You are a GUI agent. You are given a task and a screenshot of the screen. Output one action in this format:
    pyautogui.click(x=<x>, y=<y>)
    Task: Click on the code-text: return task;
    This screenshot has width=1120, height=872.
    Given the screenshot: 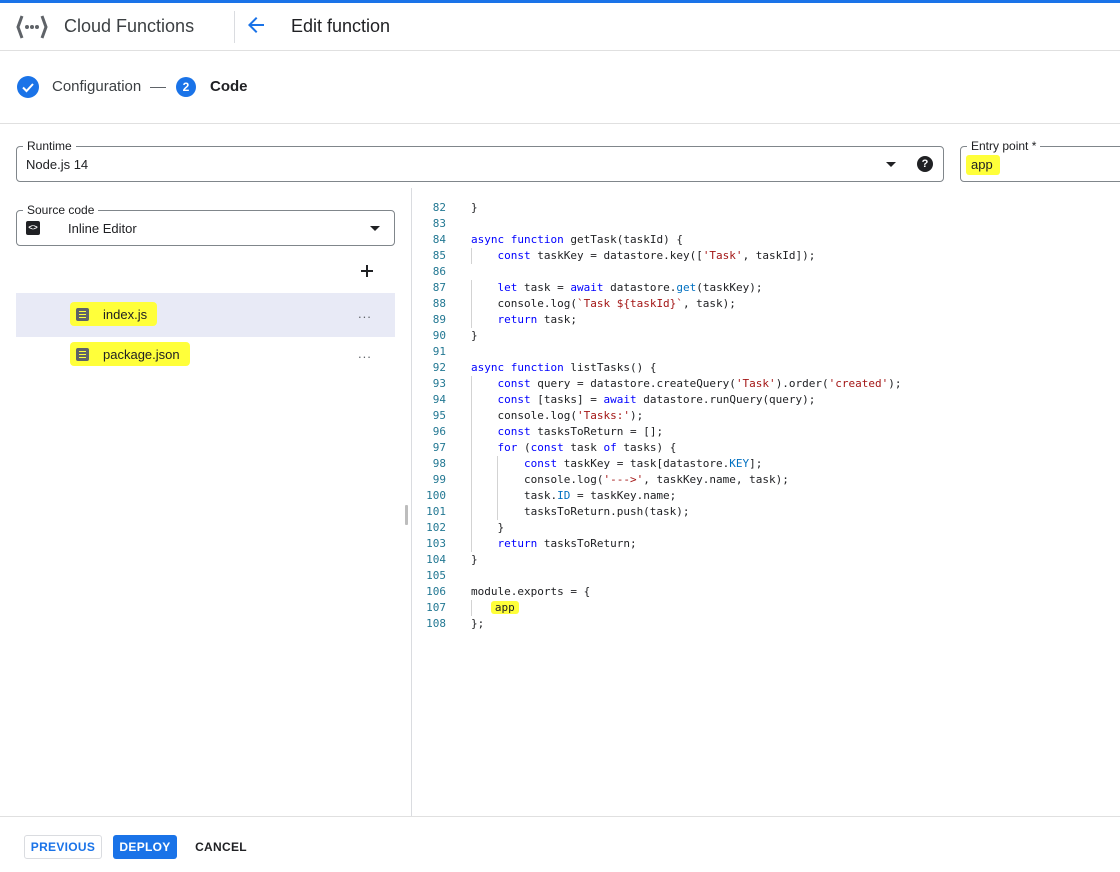 What is the action you would take?
    pyautogui.click(x=537, y=319)
    